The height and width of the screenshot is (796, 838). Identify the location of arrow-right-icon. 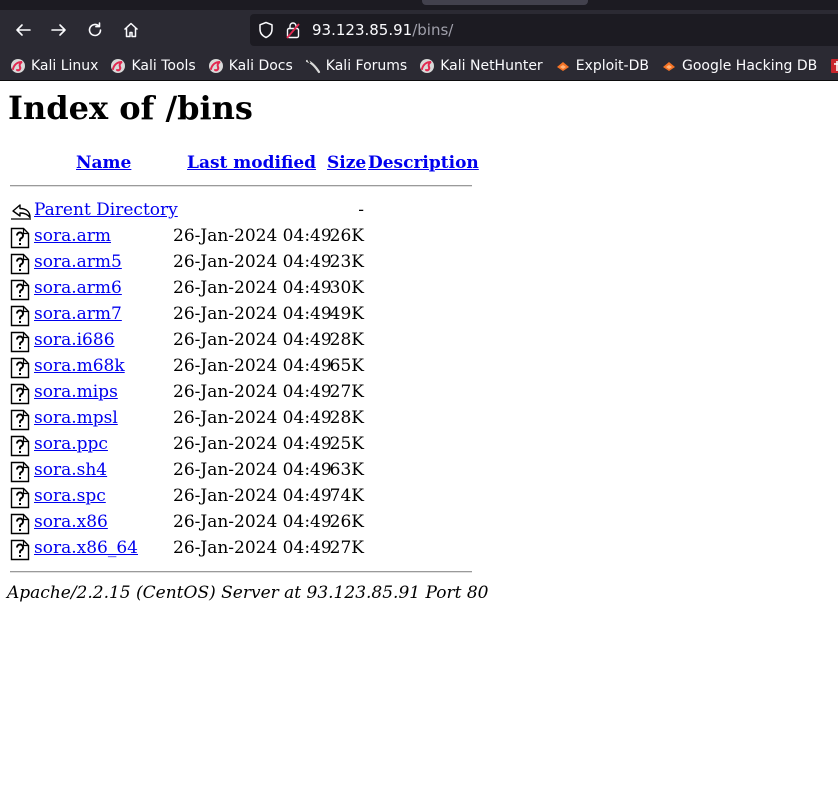
(58, 30).